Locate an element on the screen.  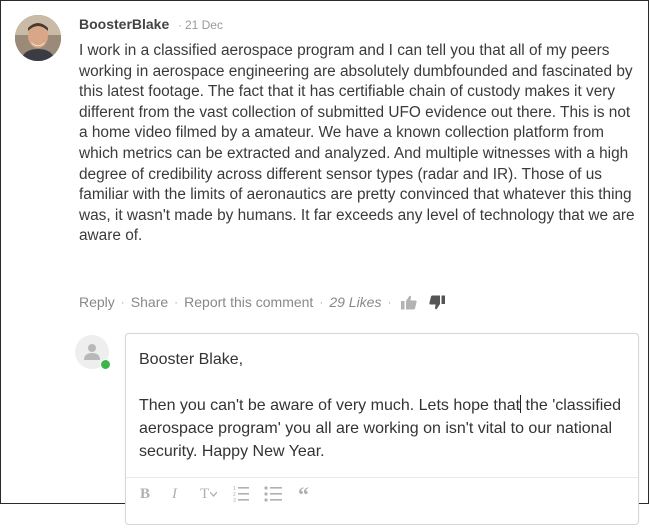
comment-meta: BoosterBlake · 21 Dec is located at coordinates (151, 25).